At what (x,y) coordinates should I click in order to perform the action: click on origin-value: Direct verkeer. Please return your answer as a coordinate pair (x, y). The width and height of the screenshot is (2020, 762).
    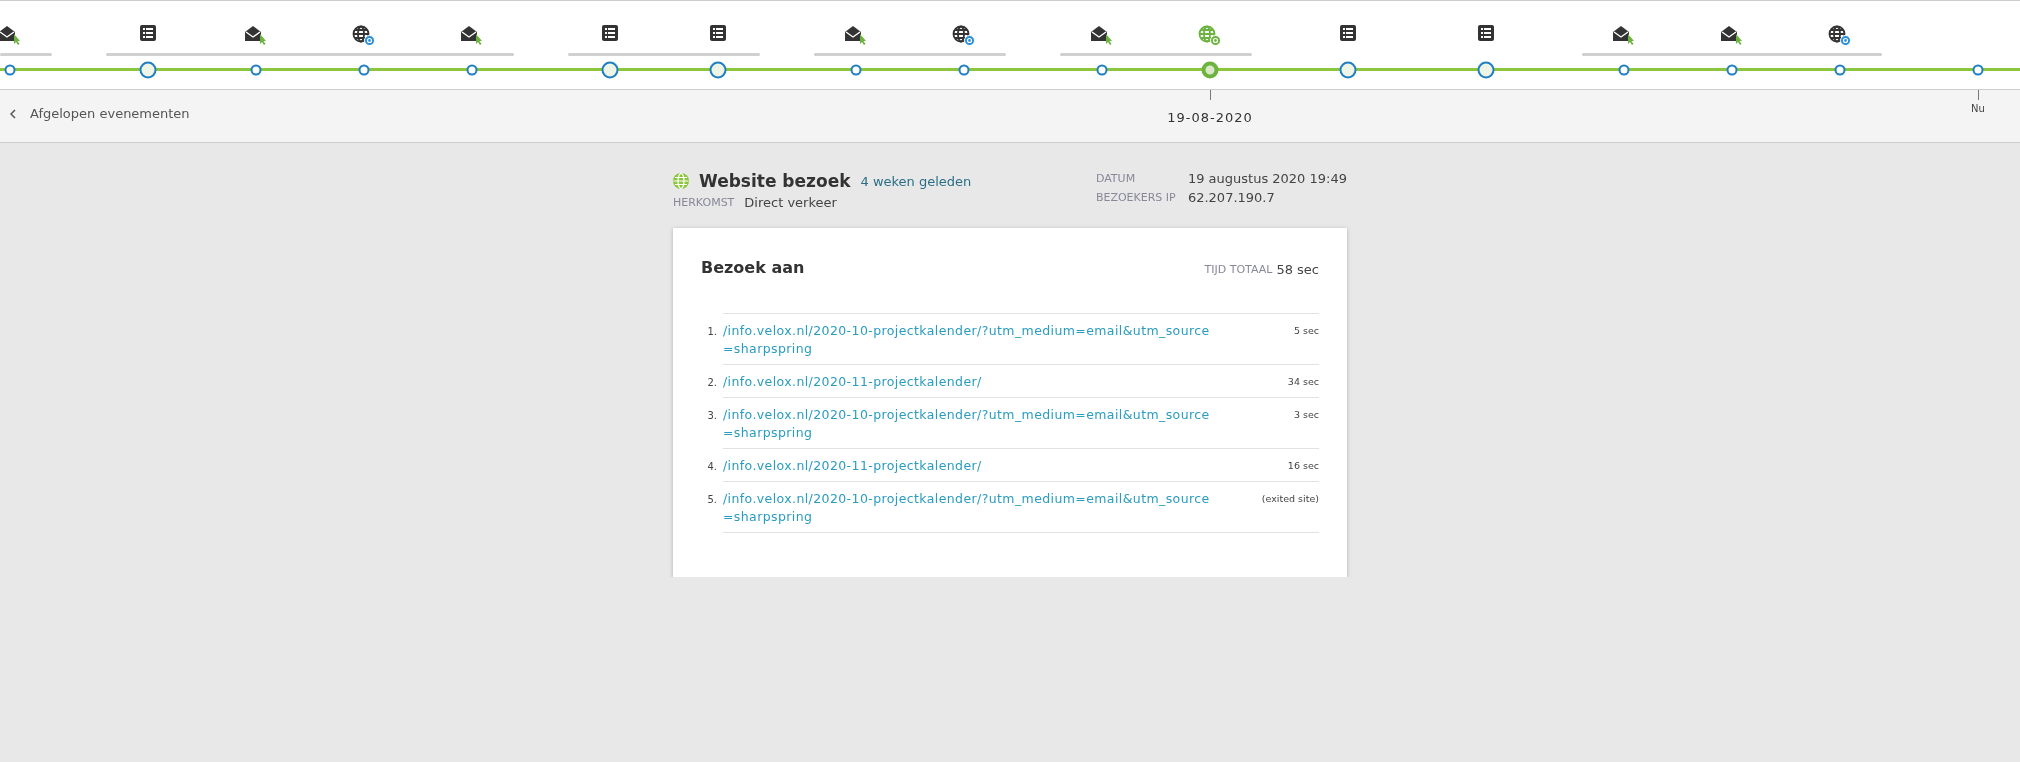
    Looking at the image, I should click on (790, 202).